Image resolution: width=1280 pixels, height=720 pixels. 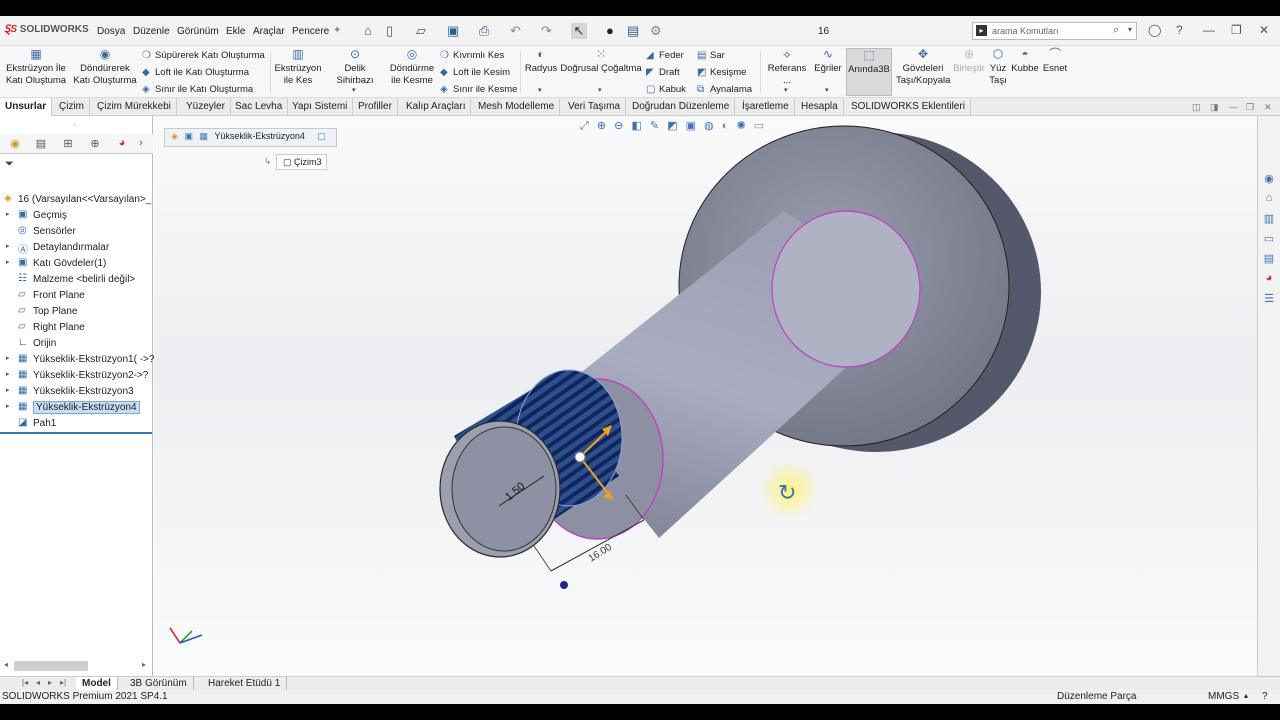 I want to click on hole-wizard-button: ⊙ Delik Sihirbazı, so click(x=355, y=67).